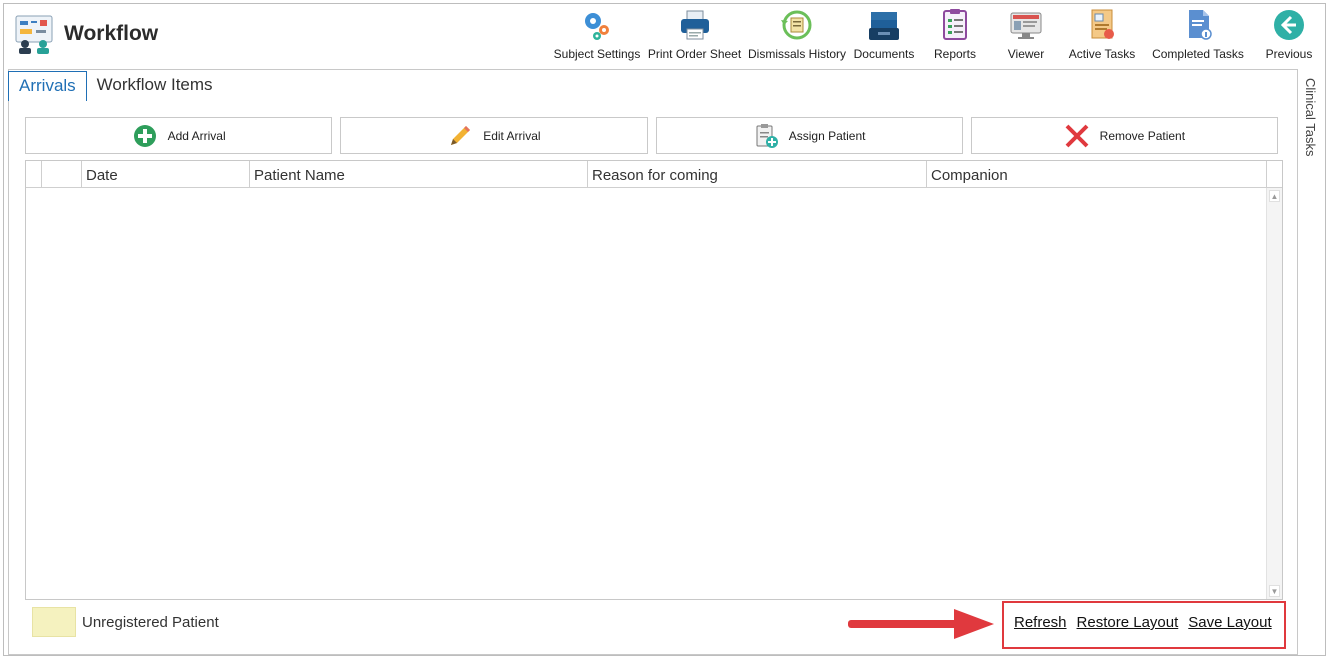  What do you see at coordinates (597, 54) in the screenshot?
I see `toolbar-label: Subject Settings` at bounding box center [597, 54].